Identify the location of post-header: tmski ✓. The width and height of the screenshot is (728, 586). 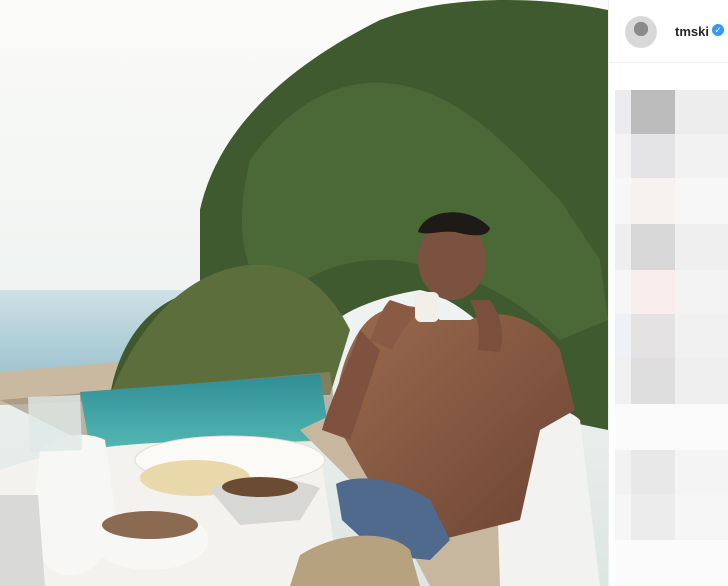
(668, 31).